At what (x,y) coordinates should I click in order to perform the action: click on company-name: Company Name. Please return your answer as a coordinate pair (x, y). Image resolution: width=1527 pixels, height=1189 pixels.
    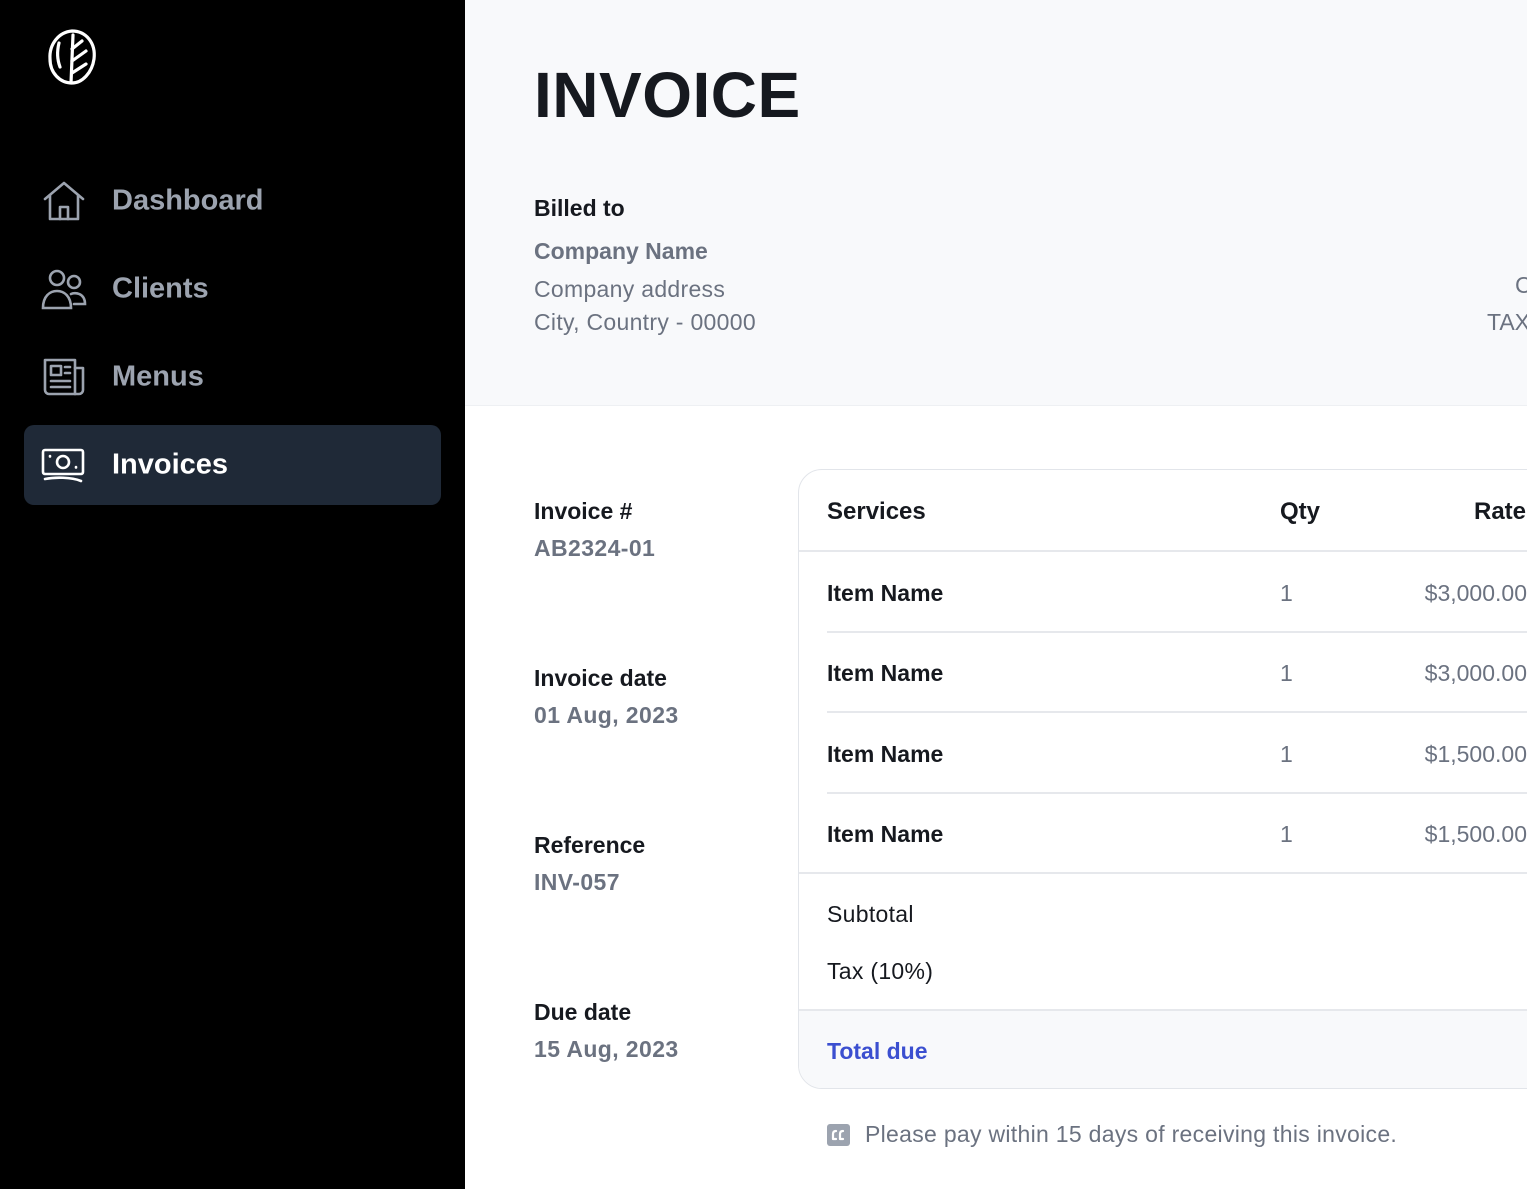
    Looking at the image, I should click on (621, 251).